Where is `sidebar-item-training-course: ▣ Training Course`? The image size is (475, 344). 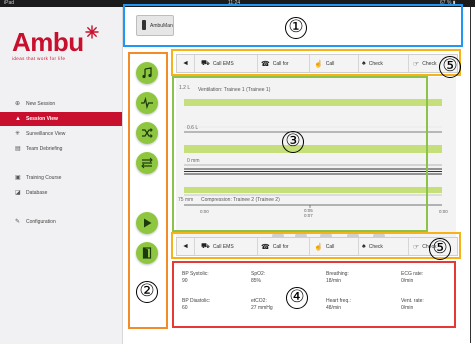
sidebar-item-training-course: ▣ Training Course is located at coordinates (61, 178).